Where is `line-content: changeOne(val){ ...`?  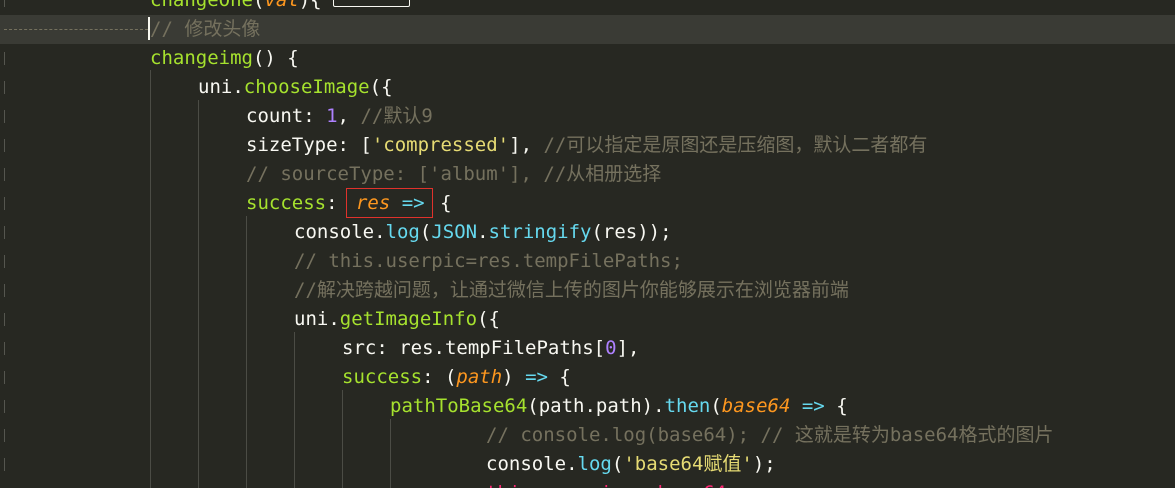
line-content: changeOne(val){ ... is located at coordinates (280, 7).